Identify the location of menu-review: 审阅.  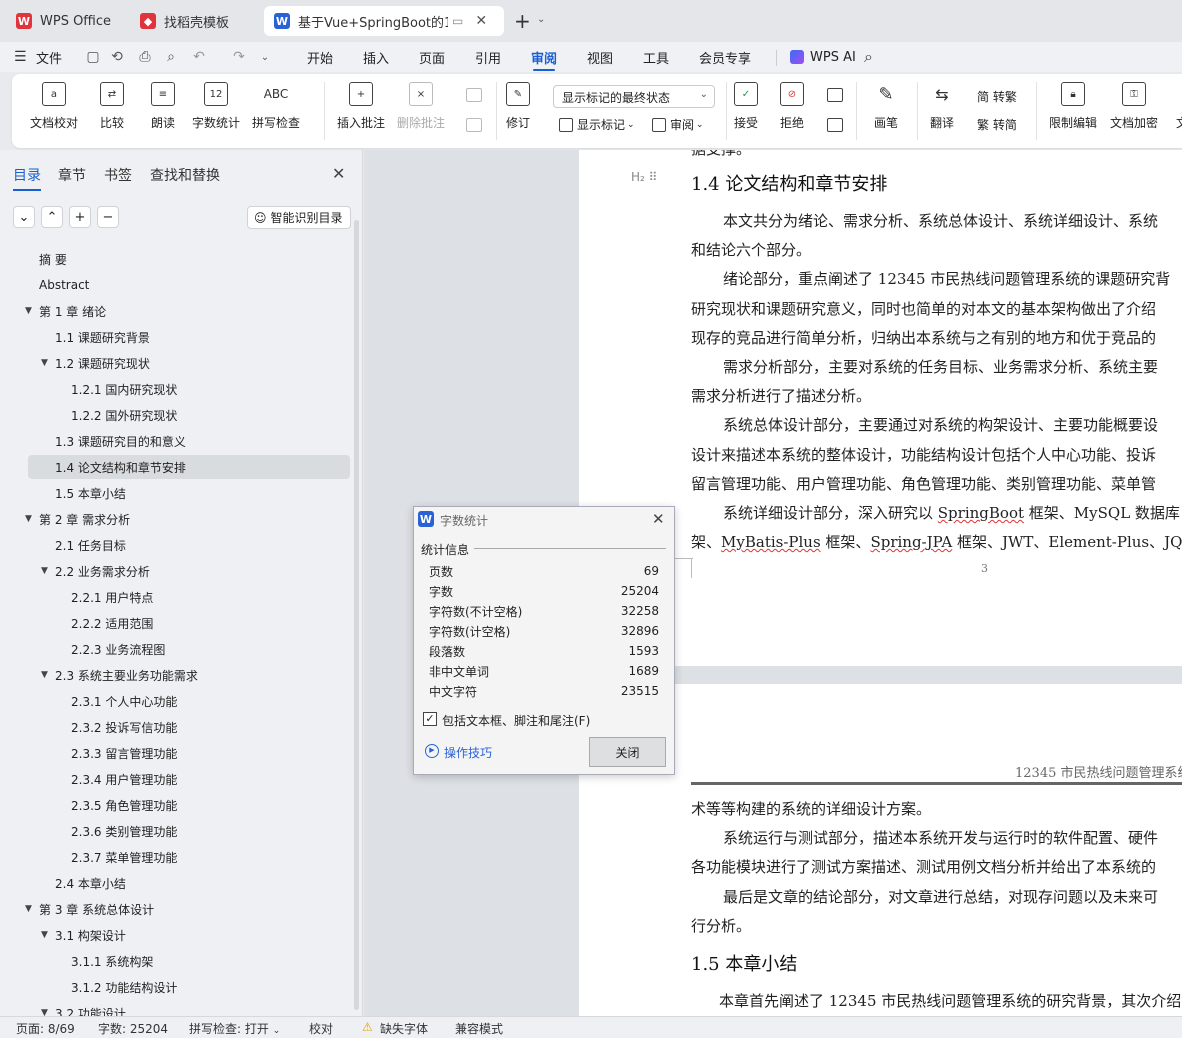
(544, 57).